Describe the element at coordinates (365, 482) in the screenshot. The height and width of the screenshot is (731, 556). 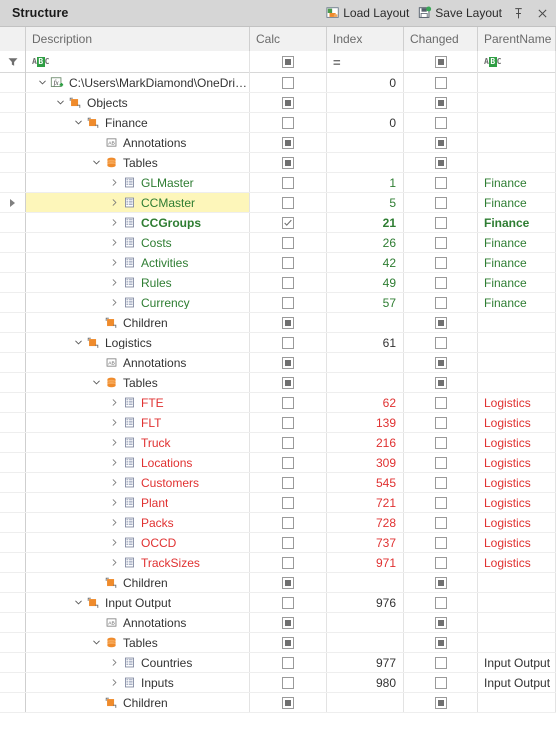
I see `row-index-cell: 545` at that location.